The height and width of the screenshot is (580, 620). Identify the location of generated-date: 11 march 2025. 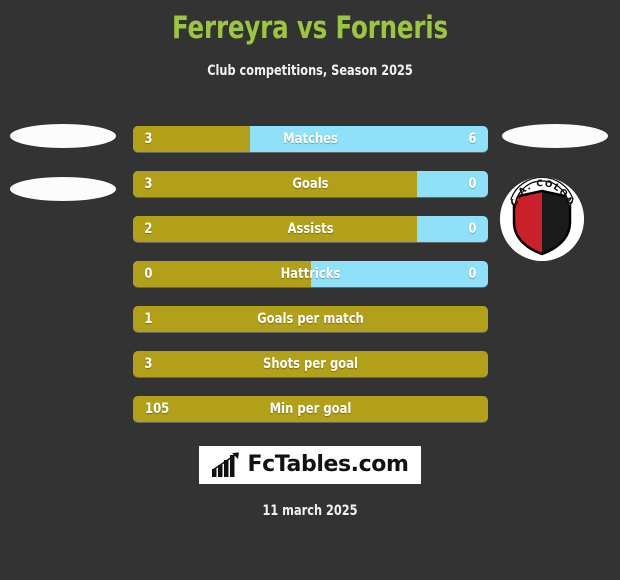
(310, 511).